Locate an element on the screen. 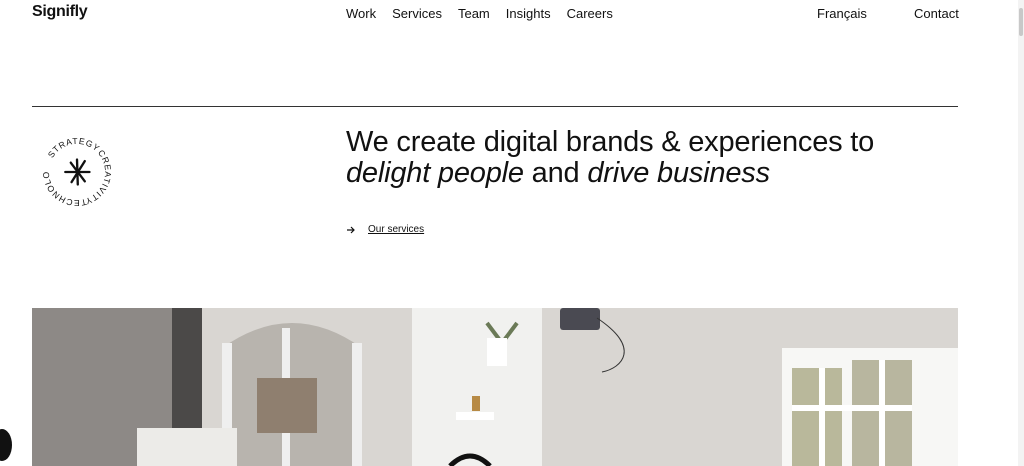  nav-item-team: Team is located at coordinates (474, 13).